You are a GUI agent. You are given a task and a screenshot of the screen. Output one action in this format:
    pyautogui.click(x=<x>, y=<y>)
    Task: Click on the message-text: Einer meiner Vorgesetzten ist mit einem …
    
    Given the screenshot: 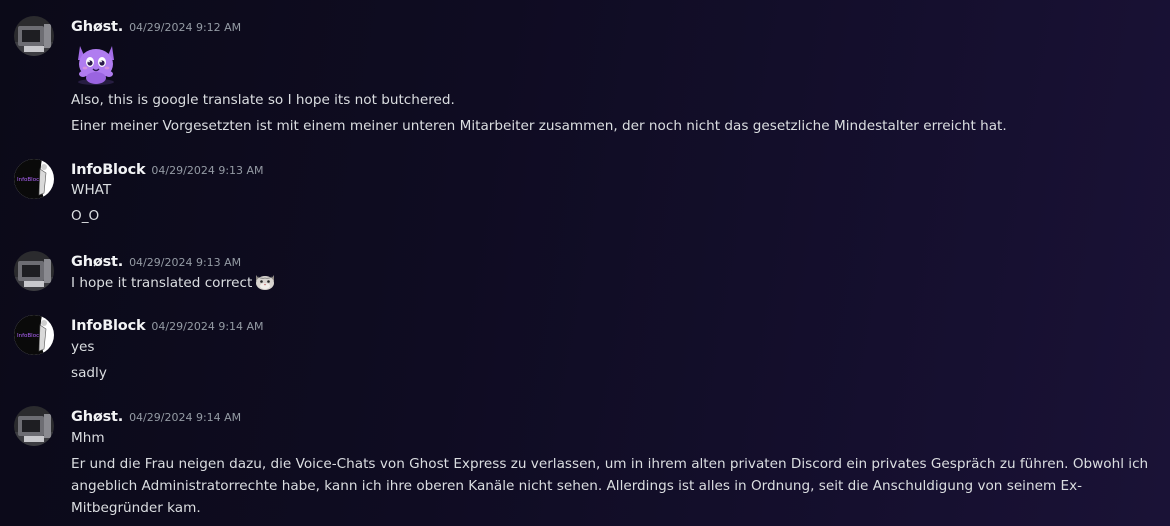 What is the action you would take?
    pyautogui.click(x=539, y=126)
    